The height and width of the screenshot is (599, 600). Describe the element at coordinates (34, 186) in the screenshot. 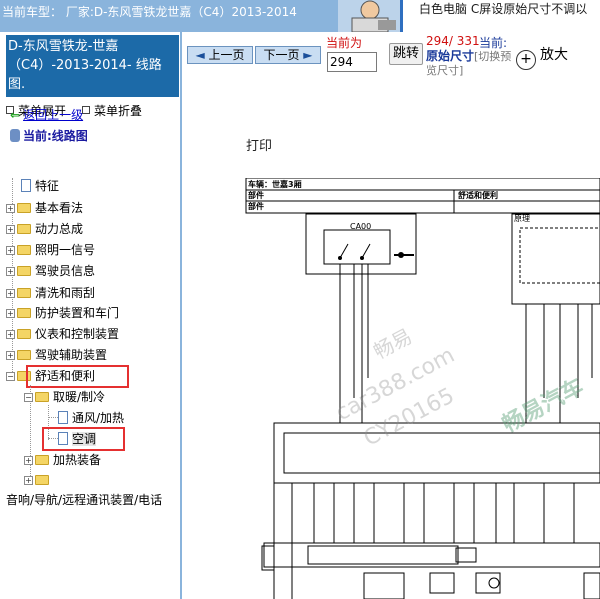

I see `tree-item-features: 特征` at that location.